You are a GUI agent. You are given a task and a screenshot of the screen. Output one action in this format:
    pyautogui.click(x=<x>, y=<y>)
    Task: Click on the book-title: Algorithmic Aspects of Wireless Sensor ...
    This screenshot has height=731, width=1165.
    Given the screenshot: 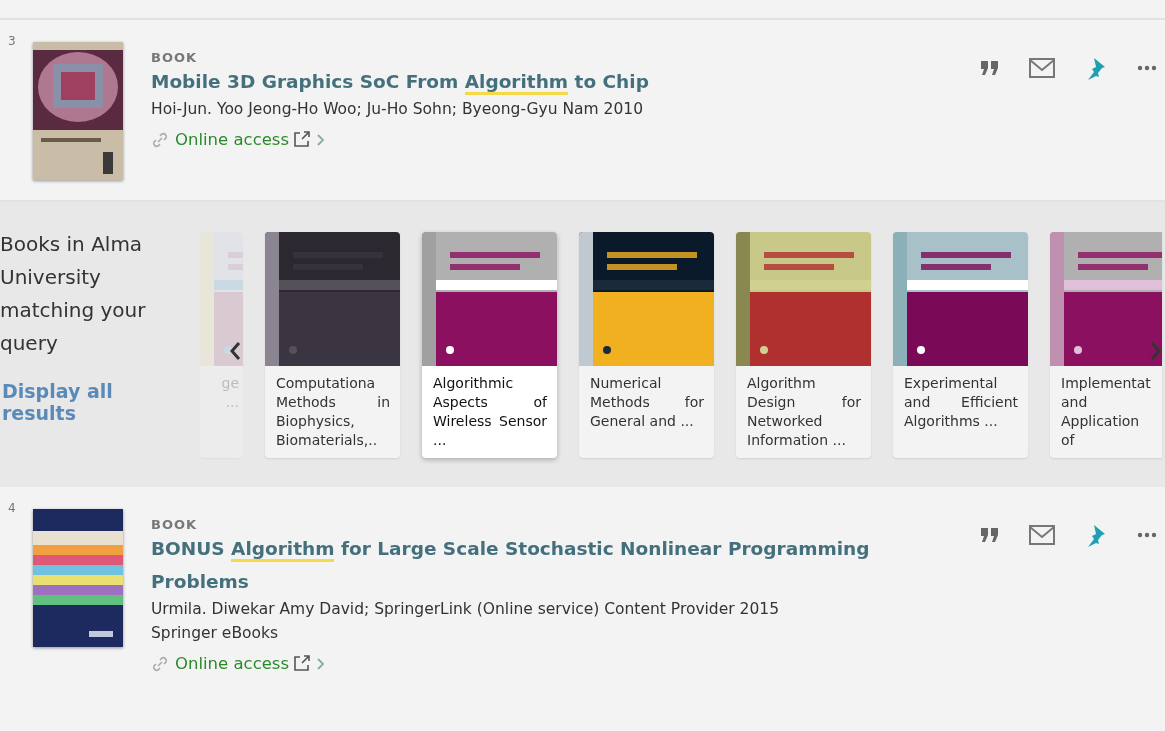 What is the action you would take?
    pyautogui.click(x=490, y=412)
    